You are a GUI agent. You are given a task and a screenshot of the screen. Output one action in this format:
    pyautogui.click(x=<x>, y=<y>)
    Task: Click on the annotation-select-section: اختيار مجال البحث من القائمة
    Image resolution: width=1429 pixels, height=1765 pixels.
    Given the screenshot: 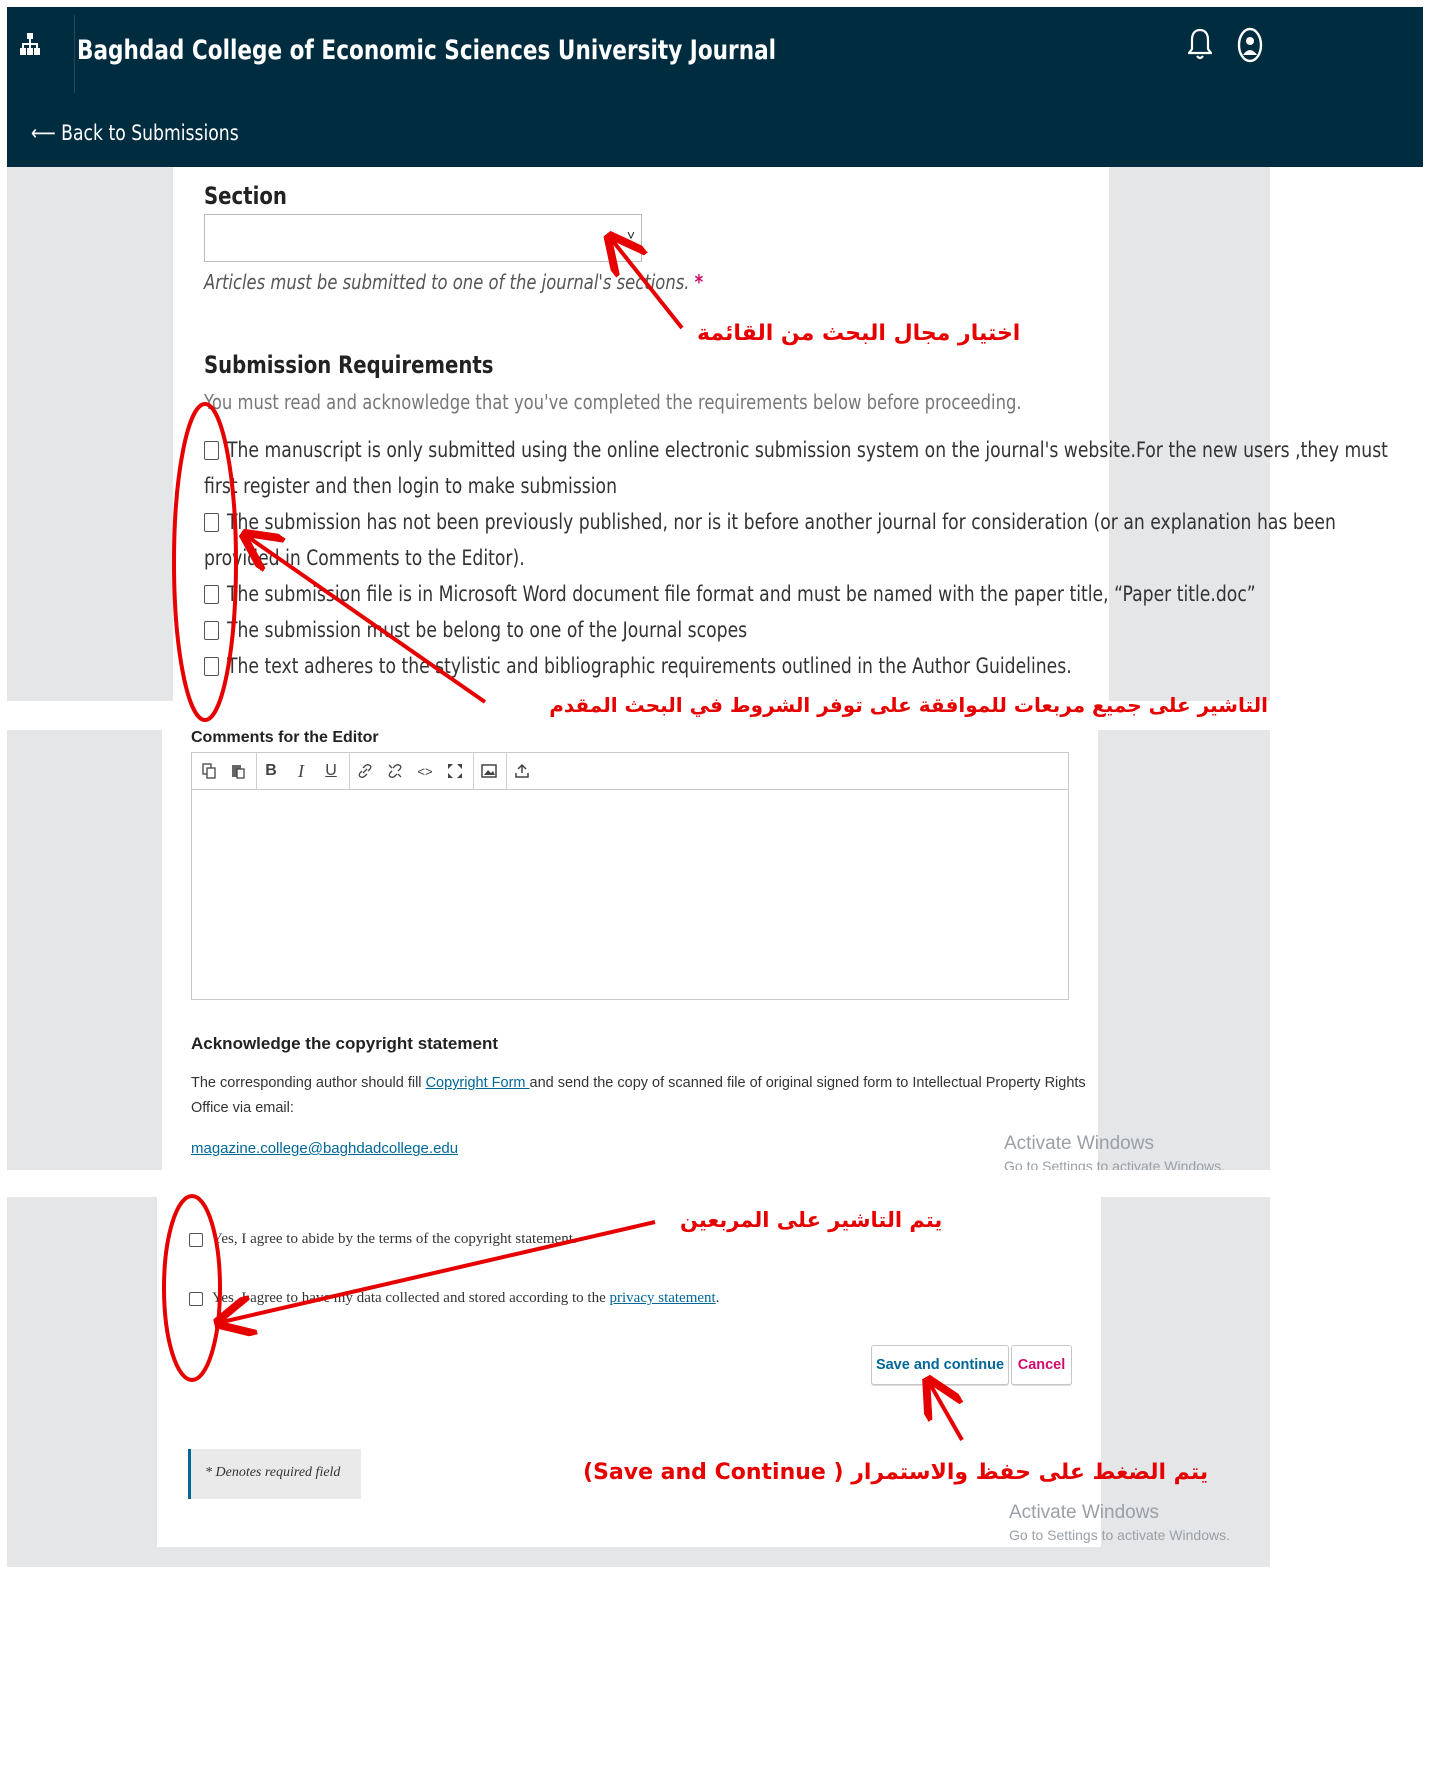 What is the action you would take?
    pyautogui.click(x=859, y=333)
    